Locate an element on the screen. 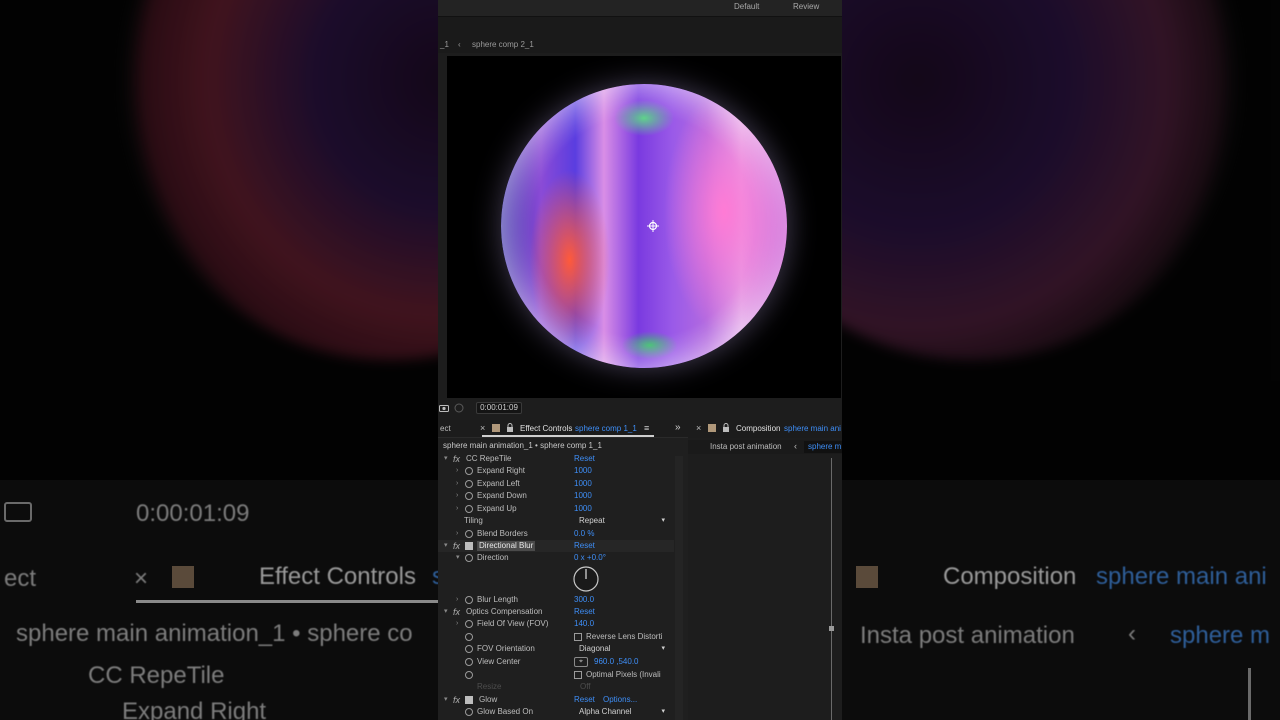  breadcrumb-current: sphere comp 2_1 is located at coordinates (503, 44).